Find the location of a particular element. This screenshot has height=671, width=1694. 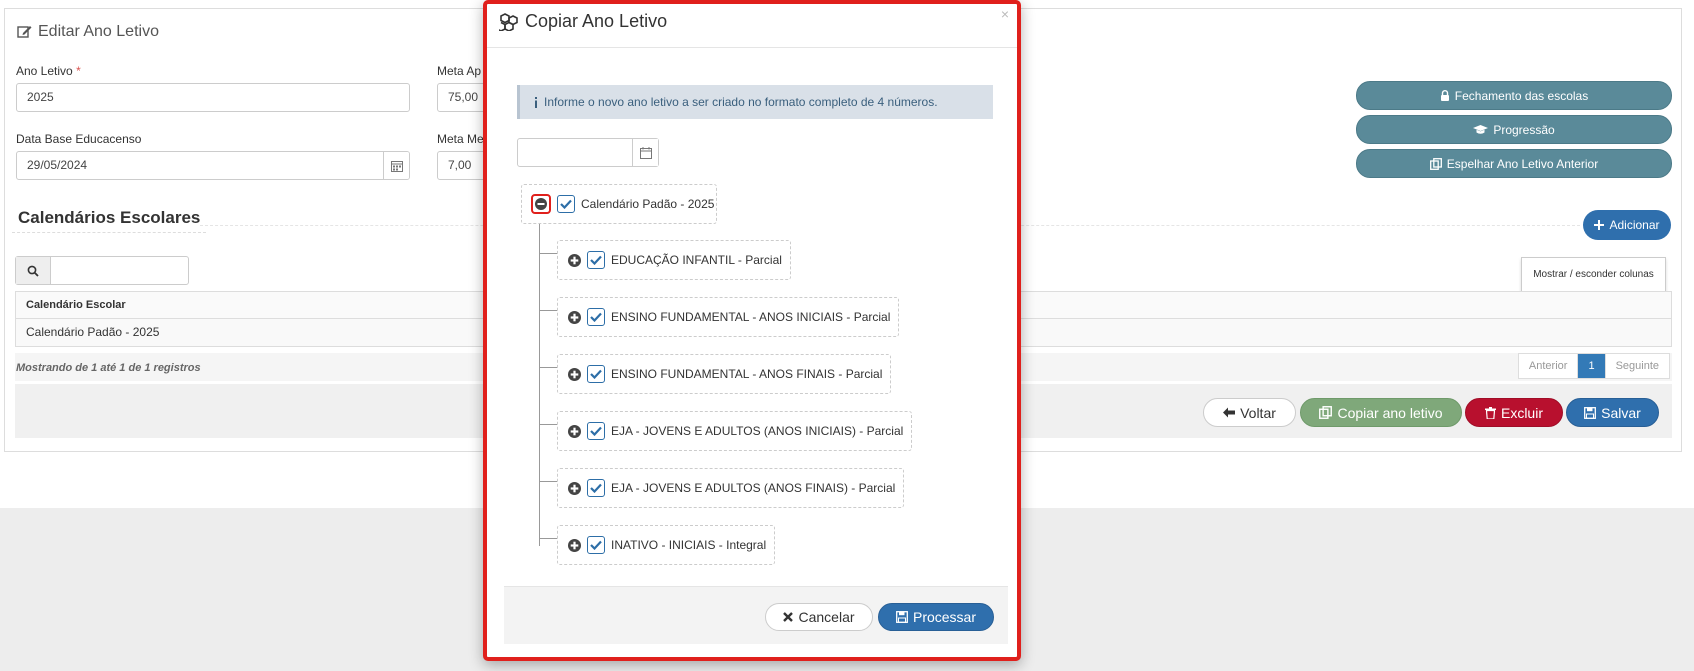

tree-node-label: INATIVO - INICIAIS - Integral is located at coordinates (689, 545).